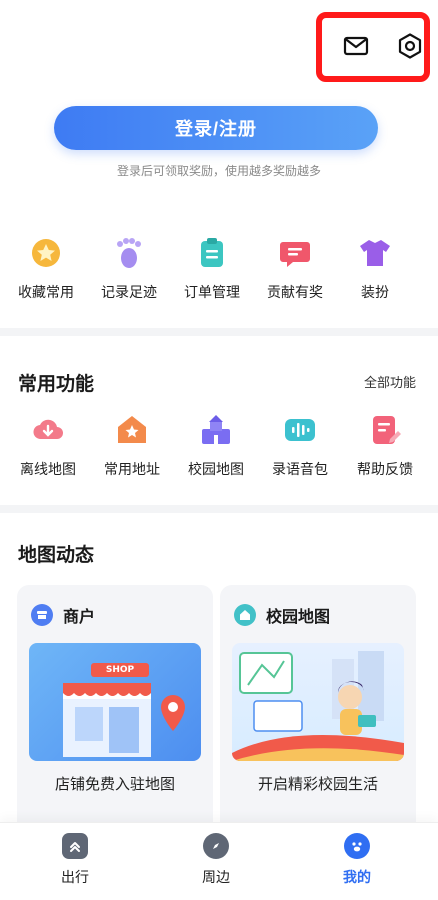 The height and width of the screenshot is (900, 438). I want to click on quick-item-contribute: 贡献有奖, so click(295, 269).